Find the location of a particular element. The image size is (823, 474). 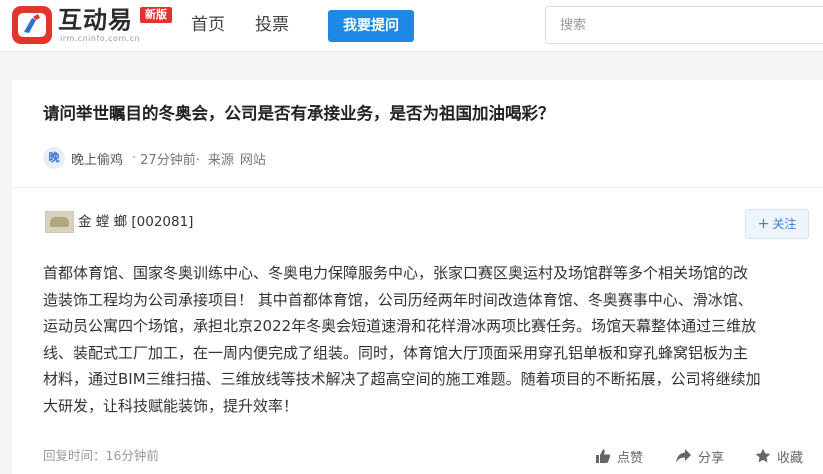

search-input is located at coordinates (666, 25).